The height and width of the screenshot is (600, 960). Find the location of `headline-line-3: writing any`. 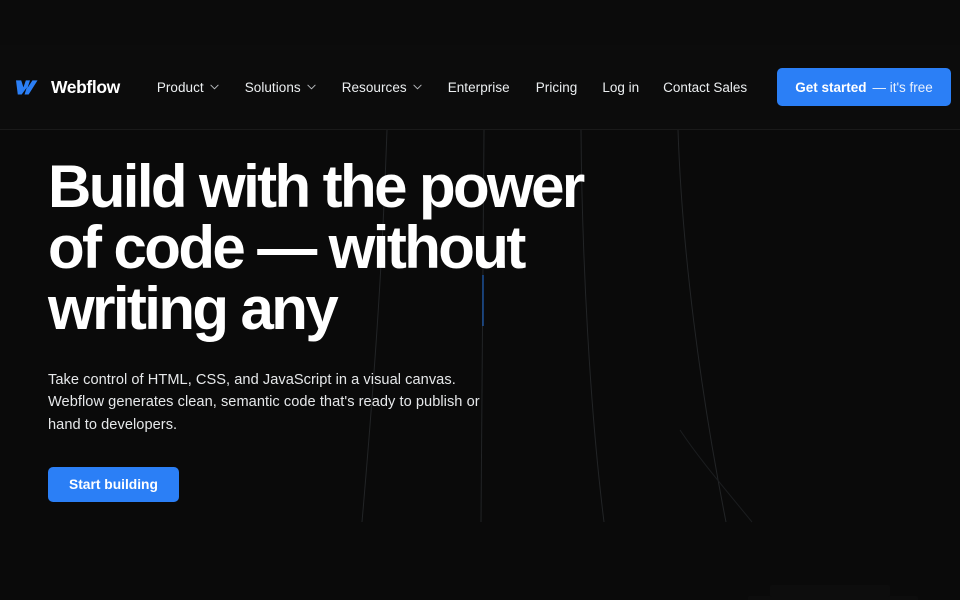

headline-line-3: writing any is located at coordinates (193, 308).